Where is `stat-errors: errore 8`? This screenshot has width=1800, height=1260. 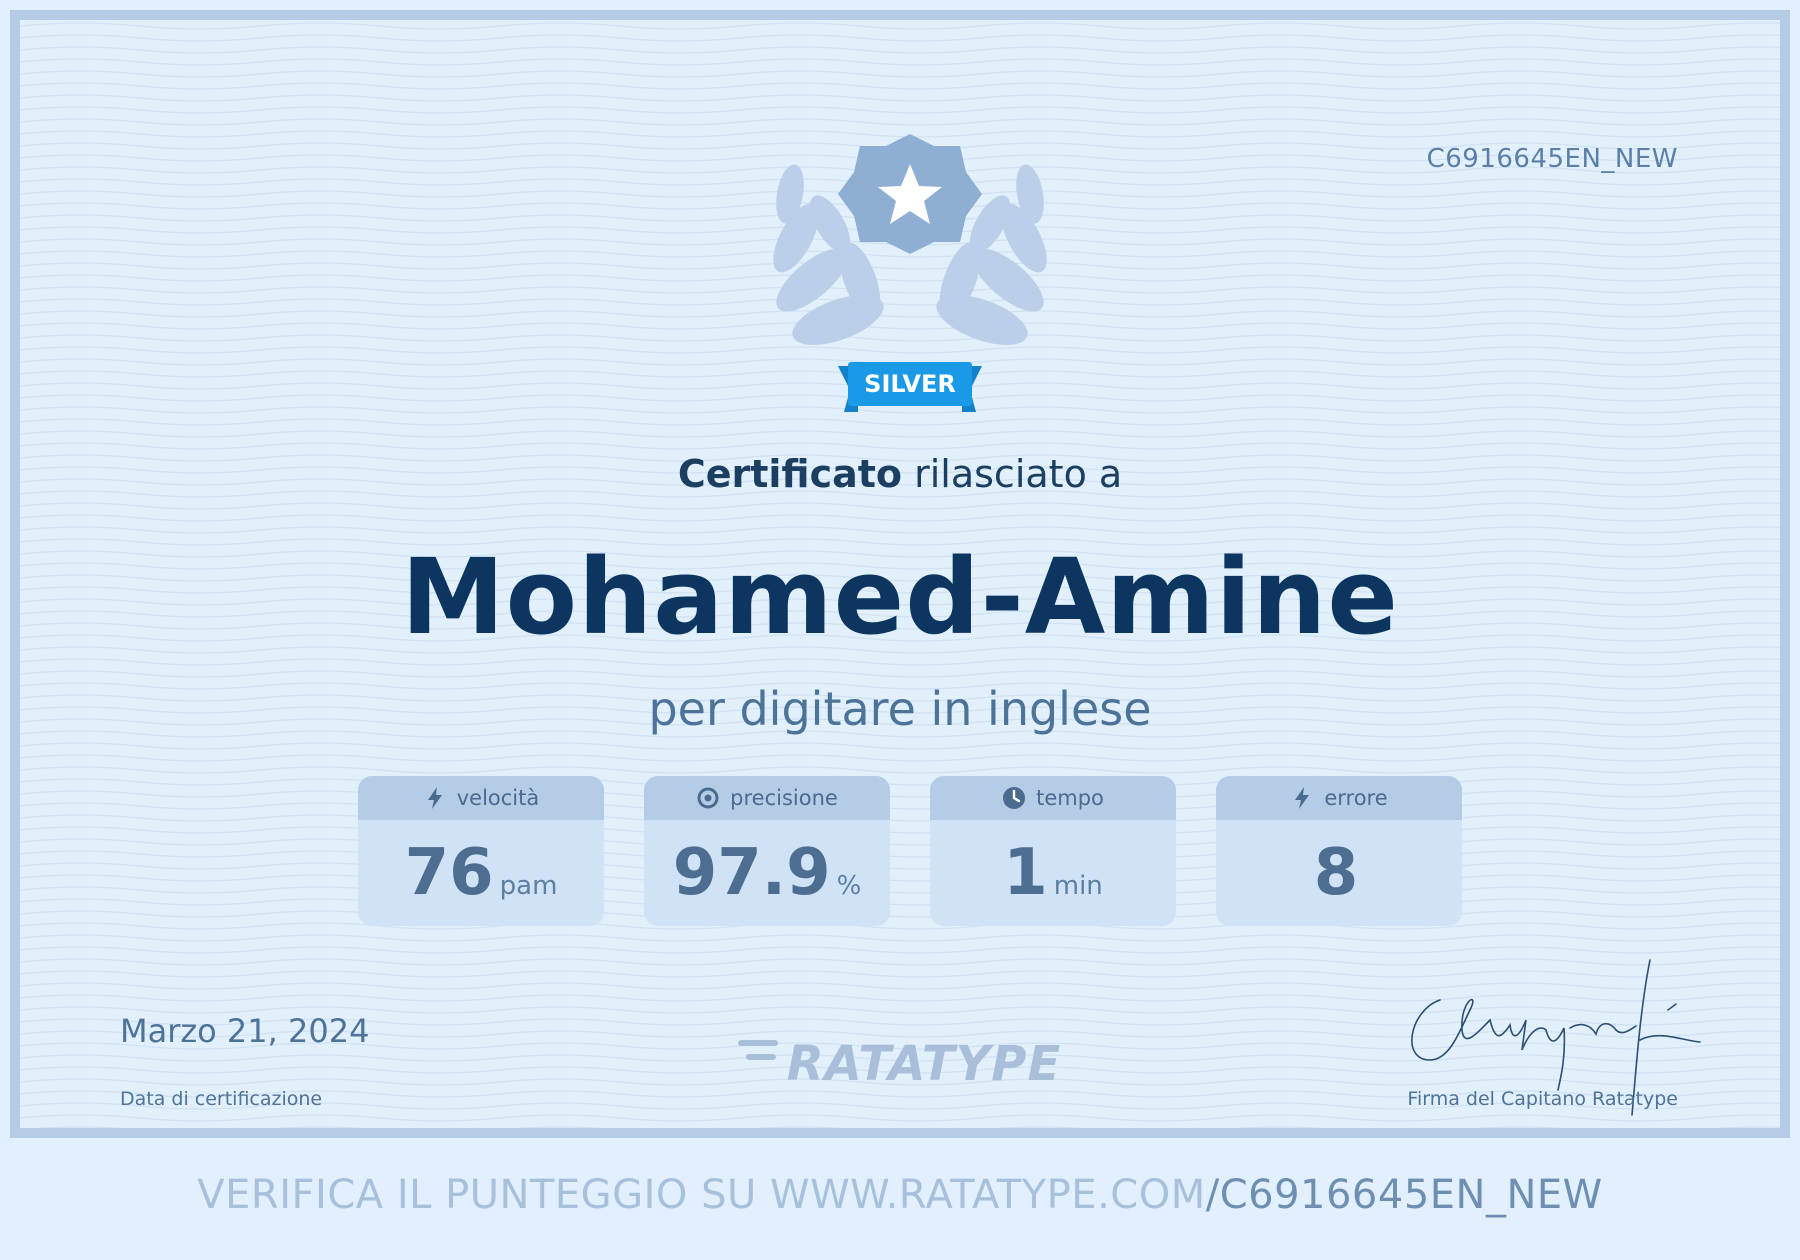 stat-errors: errore 8 is located at coordinates (1339, 851).